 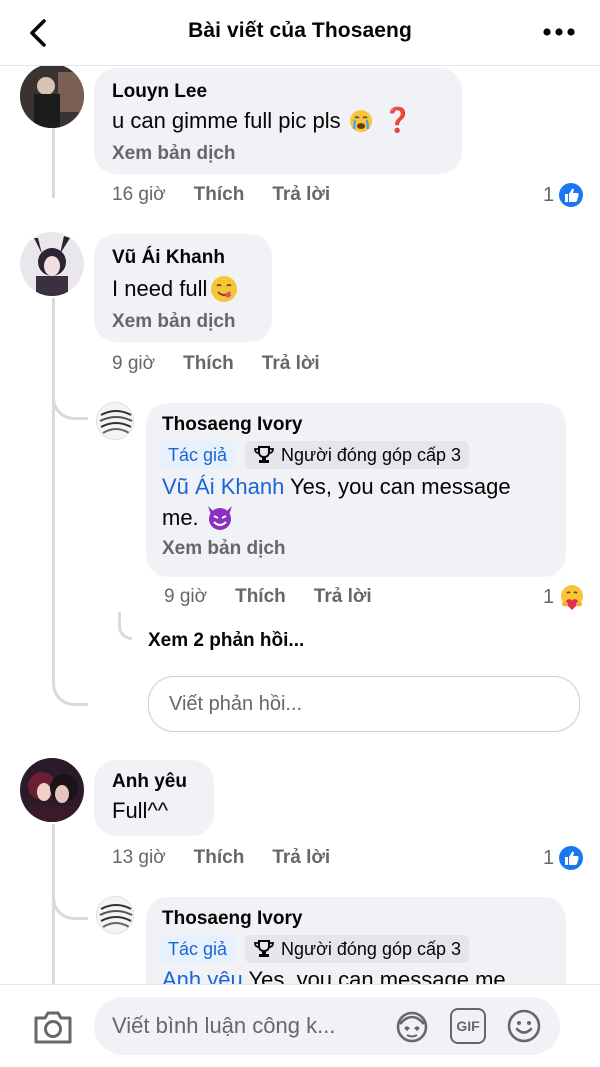 I want to click on comment-text: I need full, so click(x=183, y=289).